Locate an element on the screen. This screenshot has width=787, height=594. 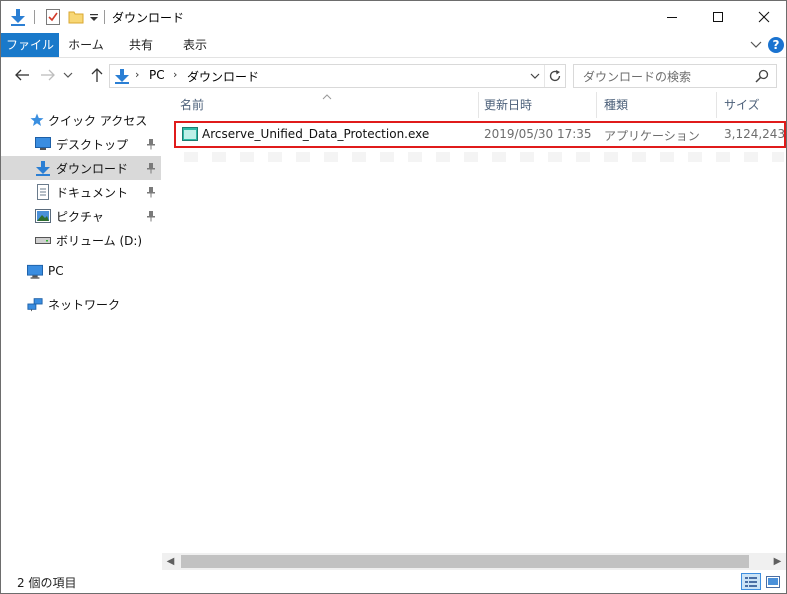
maximize-button is located at coordinates (718, 17).